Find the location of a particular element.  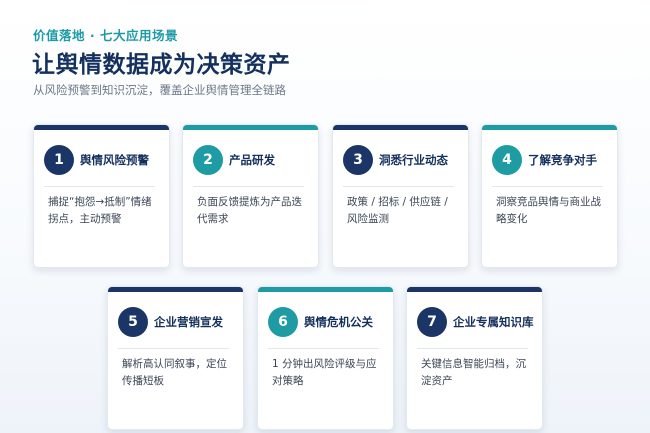

page-subtitle: 从风险预警到知识沉淀，覆盖企业舆情管理全链路 is located at coordinates (159, 90).